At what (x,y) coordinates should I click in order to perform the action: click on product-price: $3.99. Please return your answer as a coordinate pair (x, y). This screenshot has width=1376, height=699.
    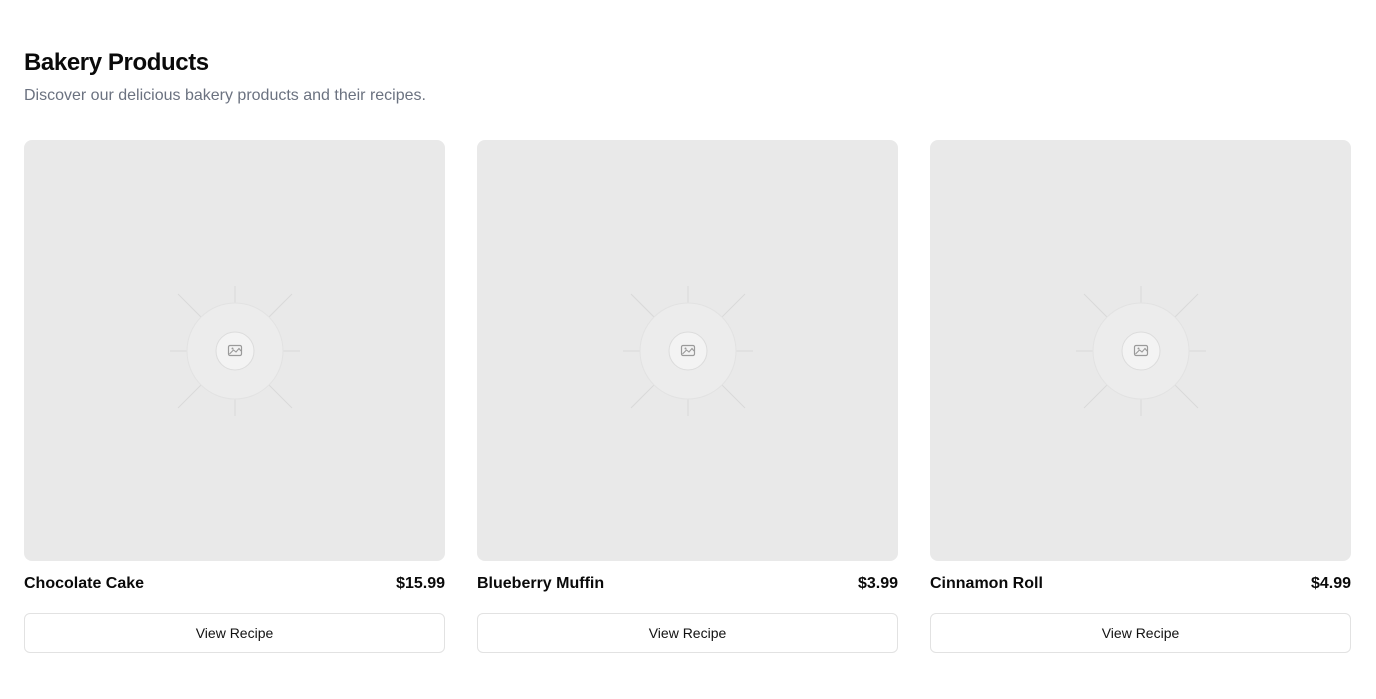
    Looking at the image, I should click on (877, 583).